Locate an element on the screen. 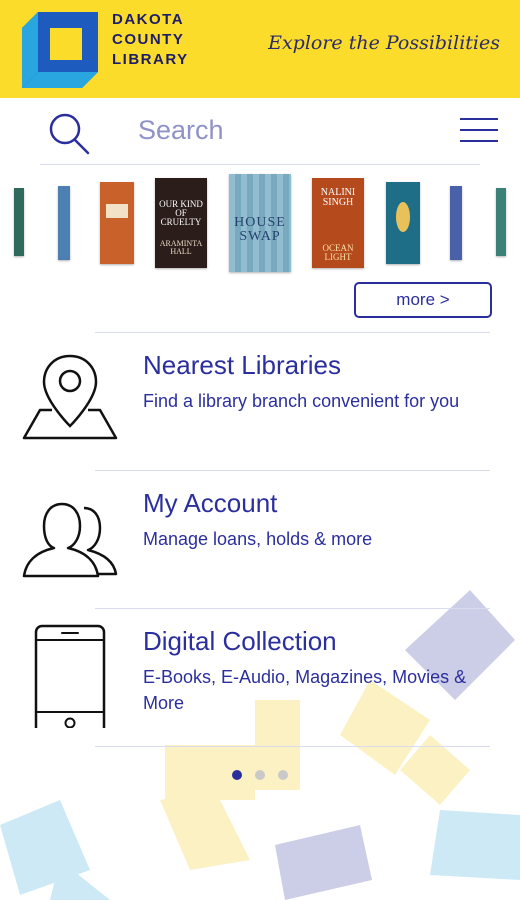 Image resolution: width=520 pixels, height=900 pixels. my-account-item: My Account Manage loans, holds & more is located at coordinates (260, 538).